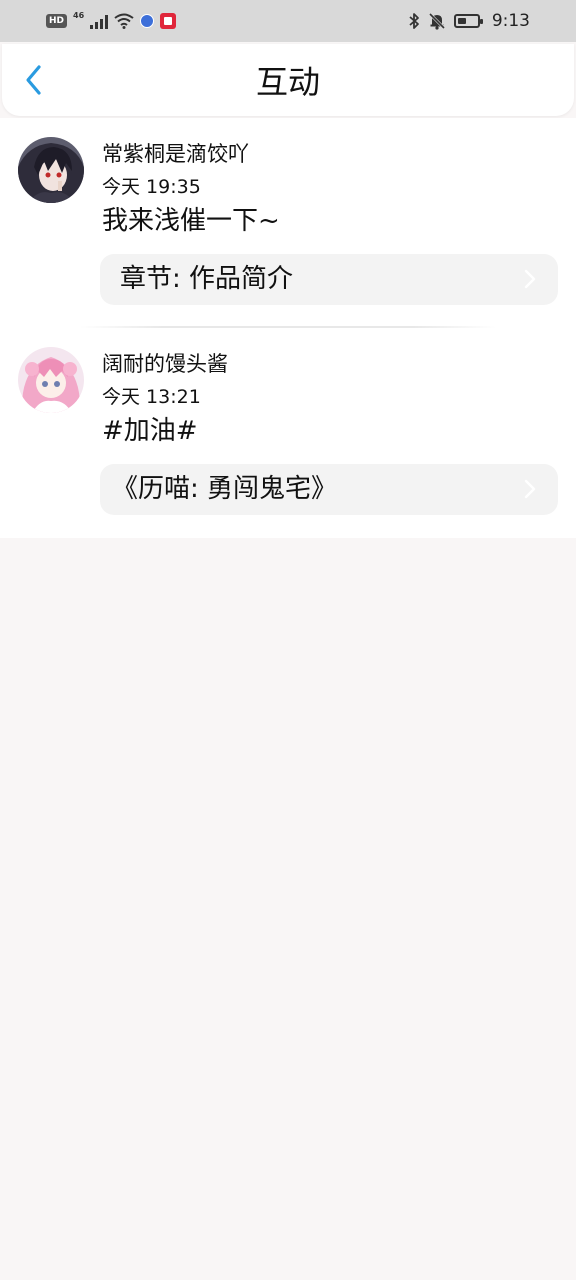 The height and width of the screenshot is (1280, 576). Describe the element at coordinates (225, 489) in the screenshot. I see `link-label: 《历喵: 勇闯鬼宅》` at that location.